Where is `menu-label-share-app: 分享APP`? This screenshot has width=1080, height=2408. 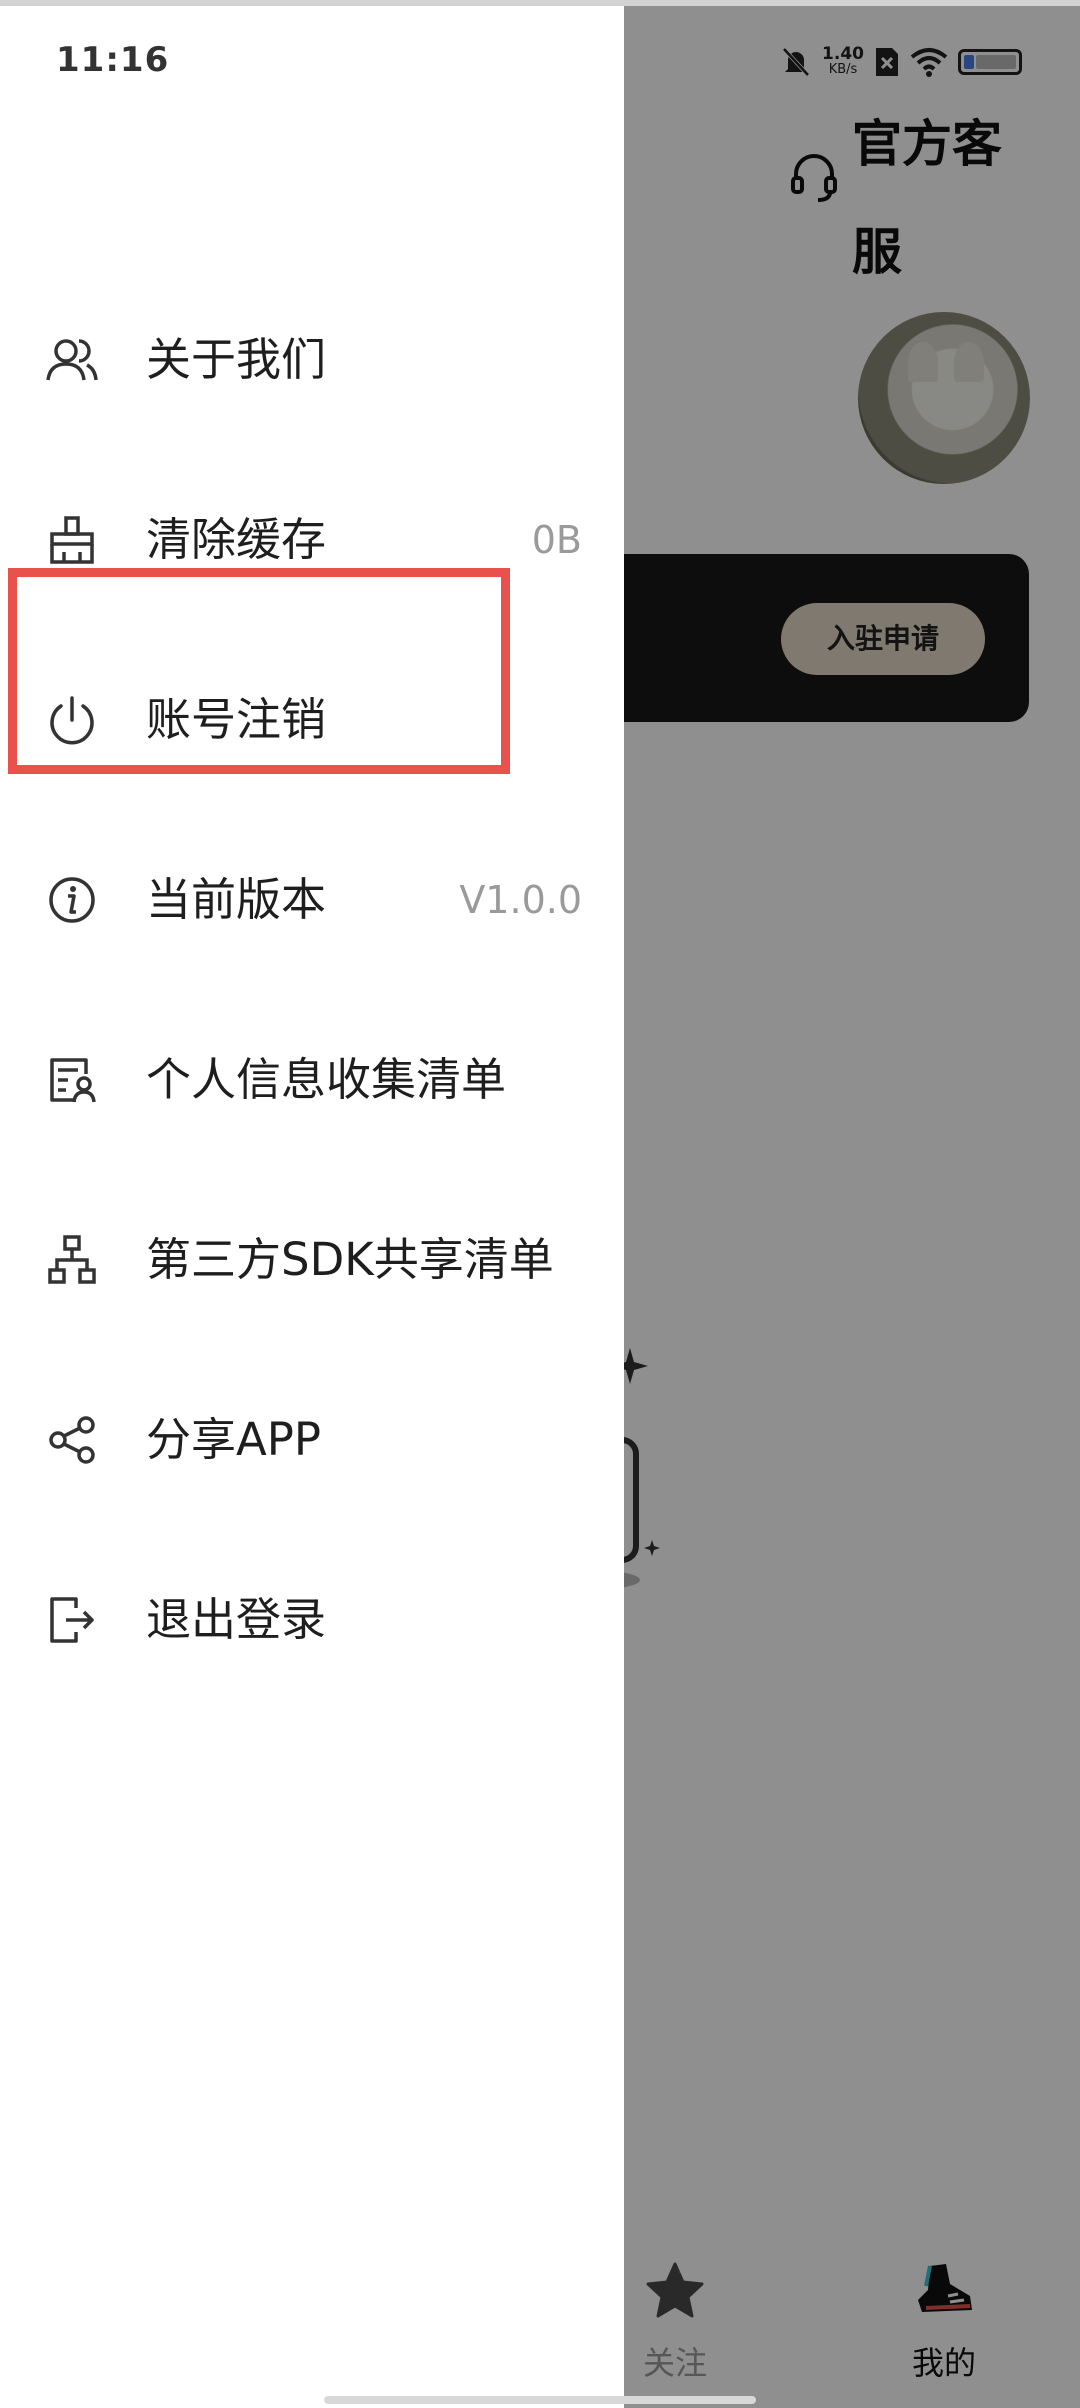
menu-label-share-app: 分享APP is located at coordinates (234, 1439).